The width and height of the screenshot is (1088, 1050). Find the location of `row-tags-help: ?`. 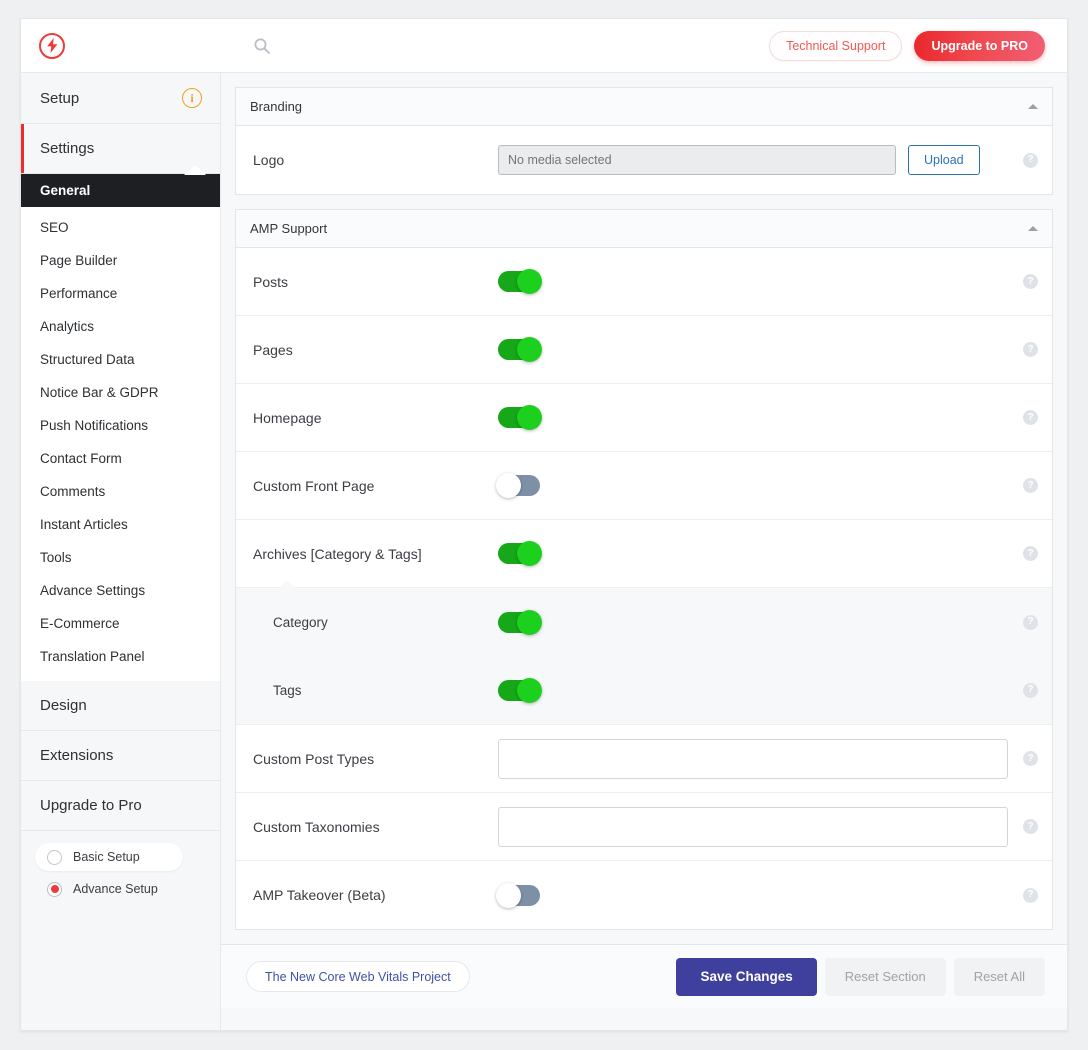

row-tags-help: ? is located at coordinates (1024, 690).